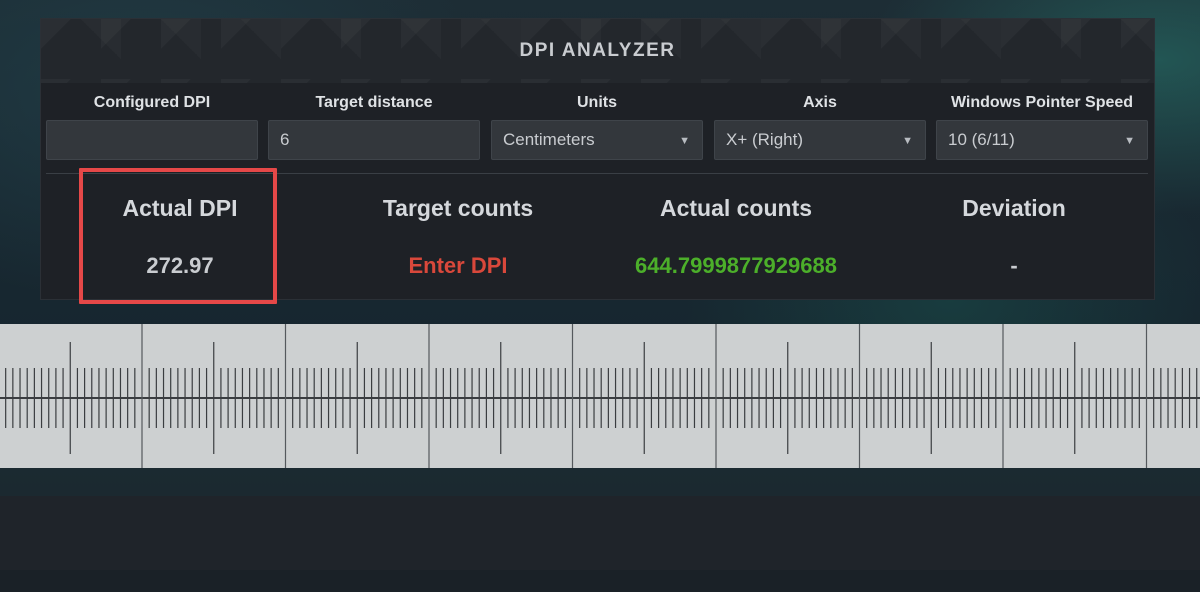  What do you see at coordinates (820, 102) in the screenshot?
I see `axis-label: Axis` at bounding box center [820, 102].